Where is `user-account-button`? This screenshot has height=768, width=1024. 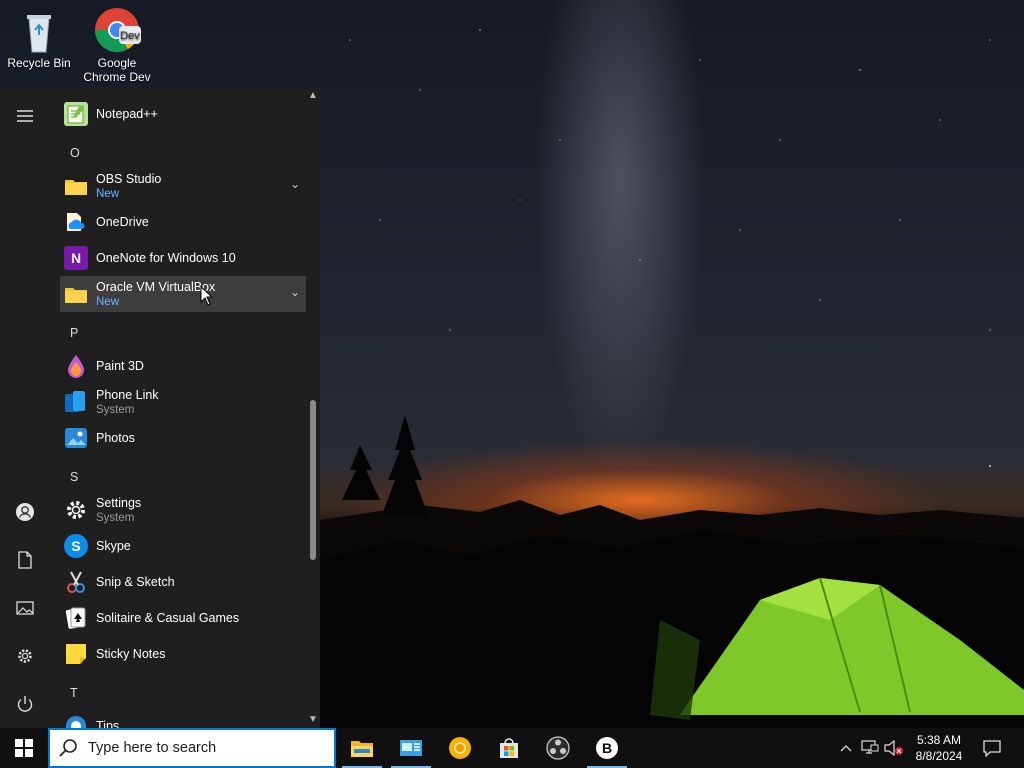
user-account-button is located at coordinates (25, 512).